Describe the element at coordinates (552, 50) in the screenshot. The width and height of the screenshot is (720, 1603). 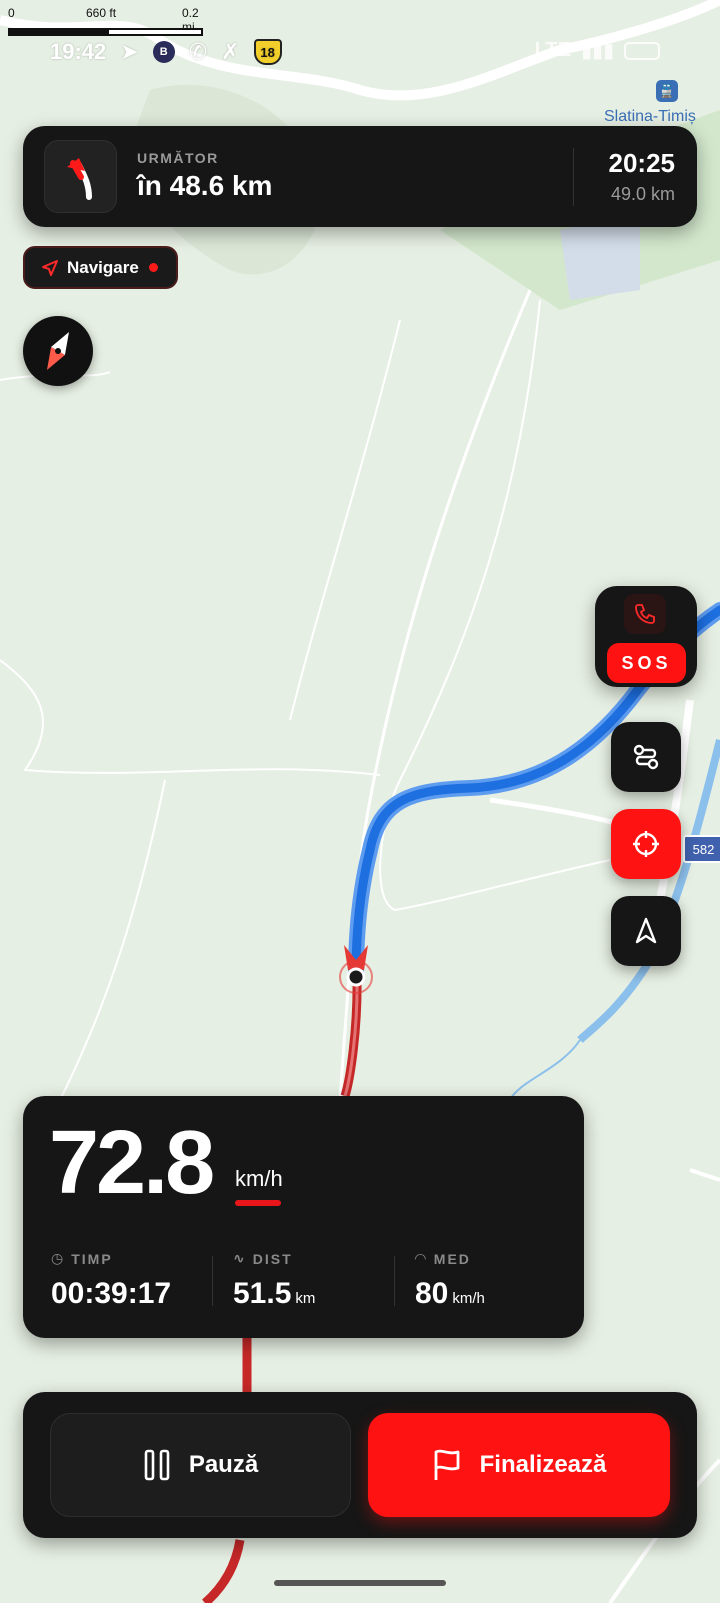
I see `network-label: LTE` at that location.